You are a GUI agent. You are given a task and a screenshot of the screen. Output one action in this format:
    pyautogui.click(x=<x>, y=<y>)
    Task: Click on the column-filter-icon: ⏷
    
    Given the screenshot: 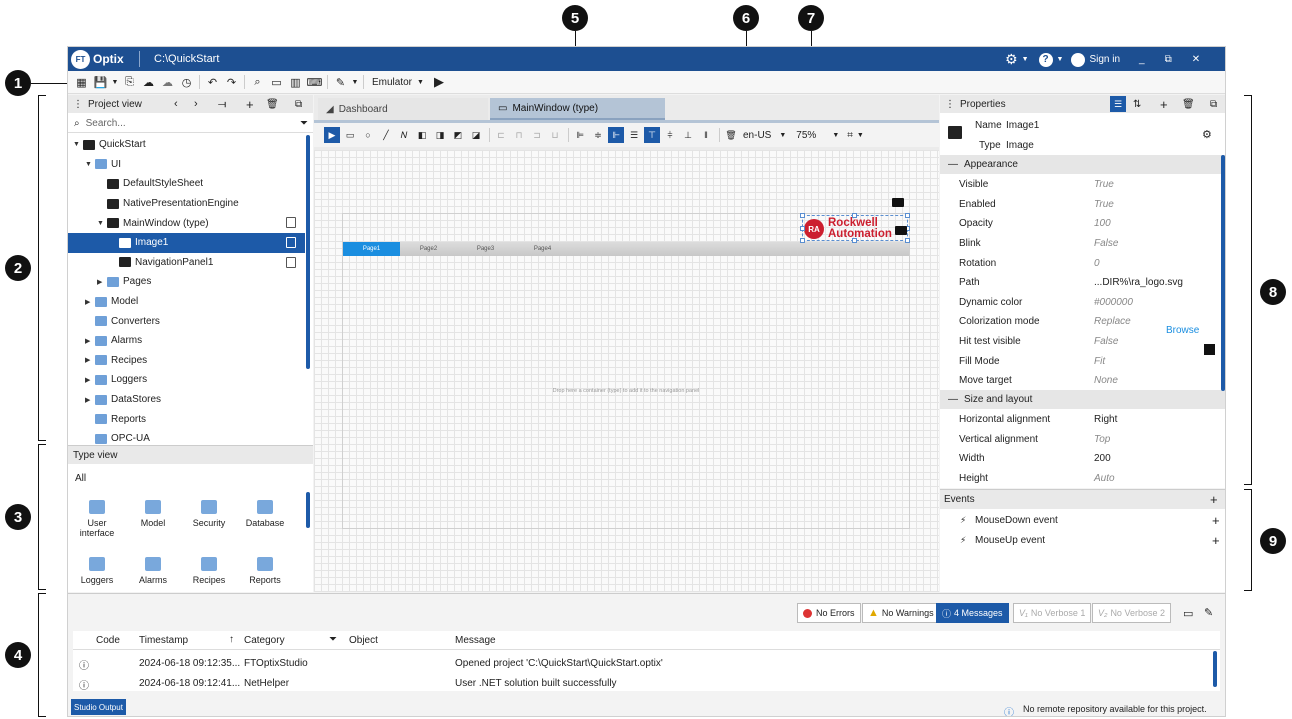 What is the action you would take?
    pyautogui.click(x=333, y=639)
    